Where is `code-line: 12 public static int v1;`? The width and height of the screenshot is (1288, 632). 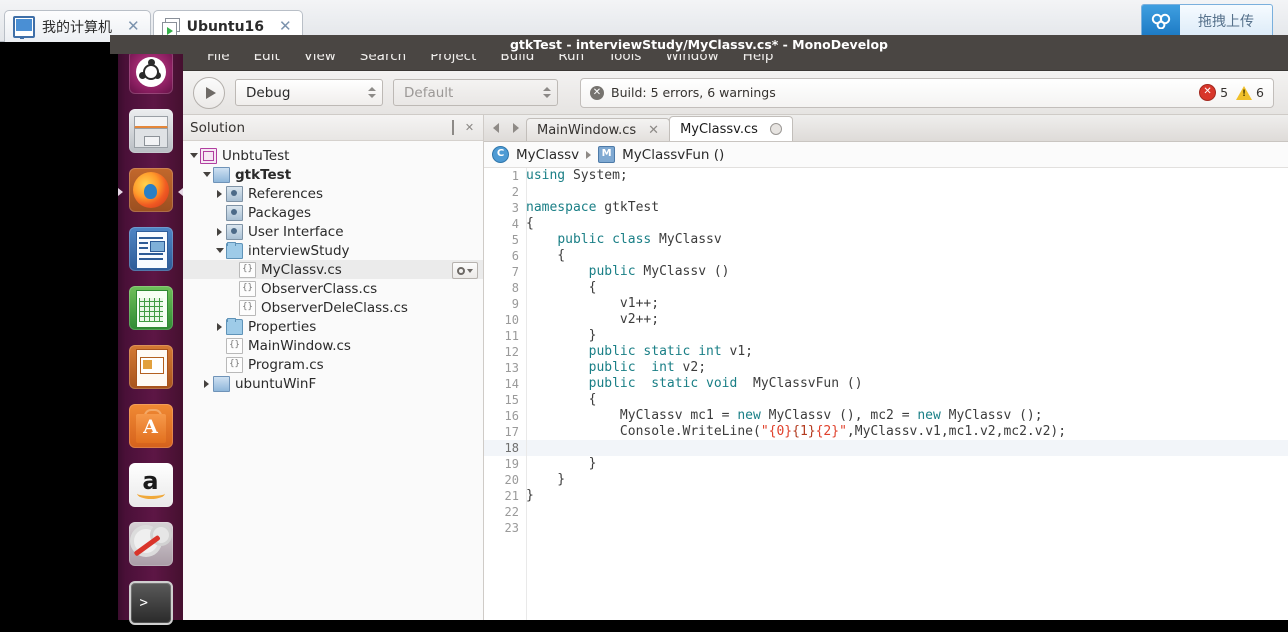
code-line: 12 public static int v1; is located at coordinates (886, 352).